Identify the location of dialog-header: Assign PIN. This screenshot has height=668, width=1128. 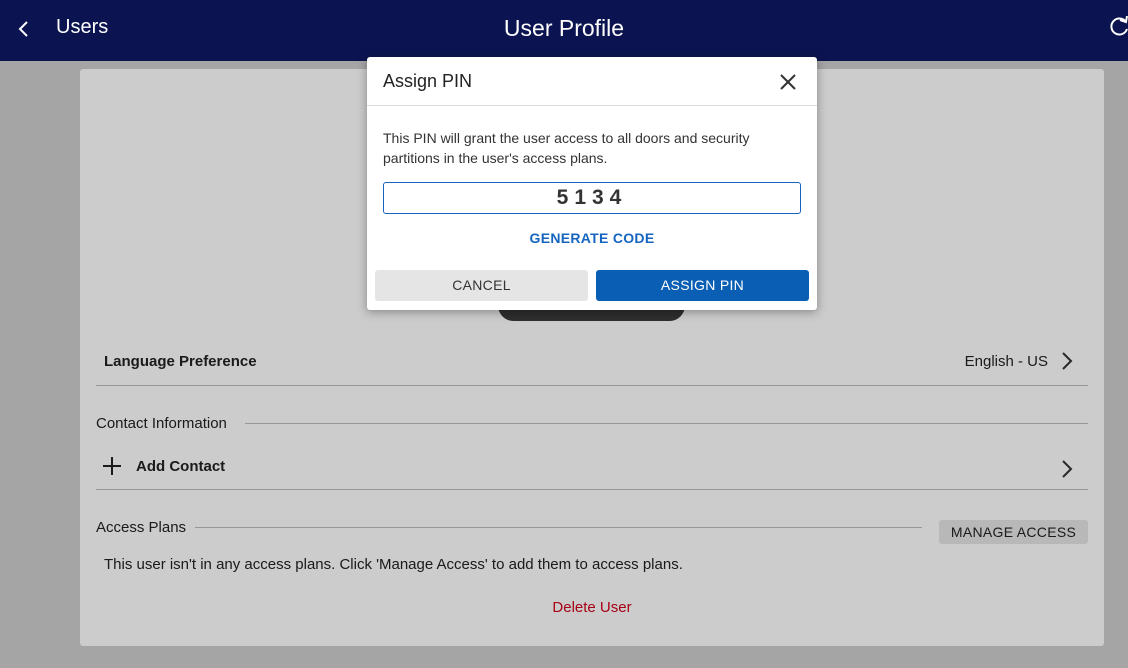
(592, 81).